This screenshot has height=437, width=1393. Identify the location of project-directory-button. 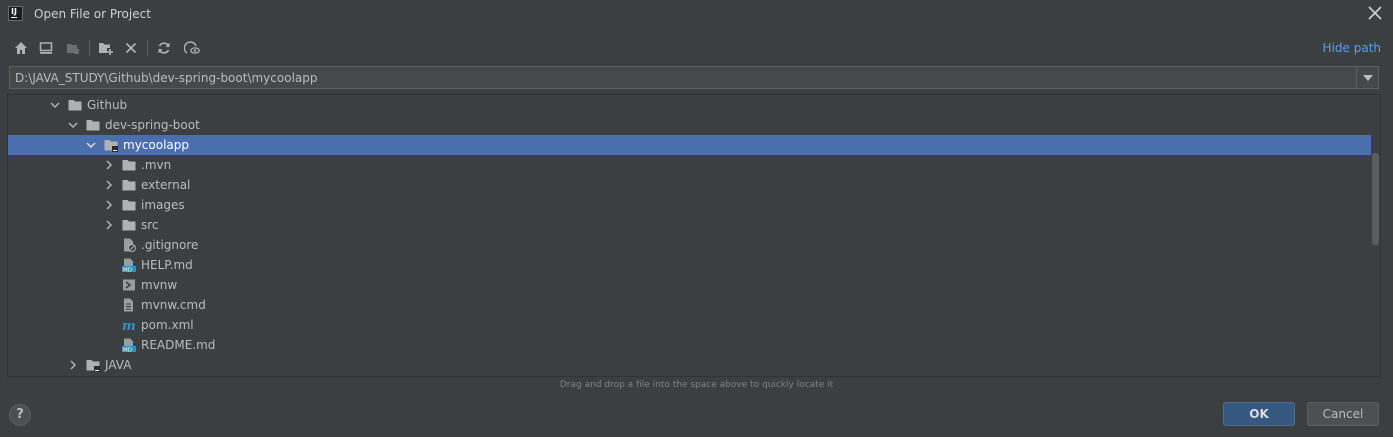
(73, 48).